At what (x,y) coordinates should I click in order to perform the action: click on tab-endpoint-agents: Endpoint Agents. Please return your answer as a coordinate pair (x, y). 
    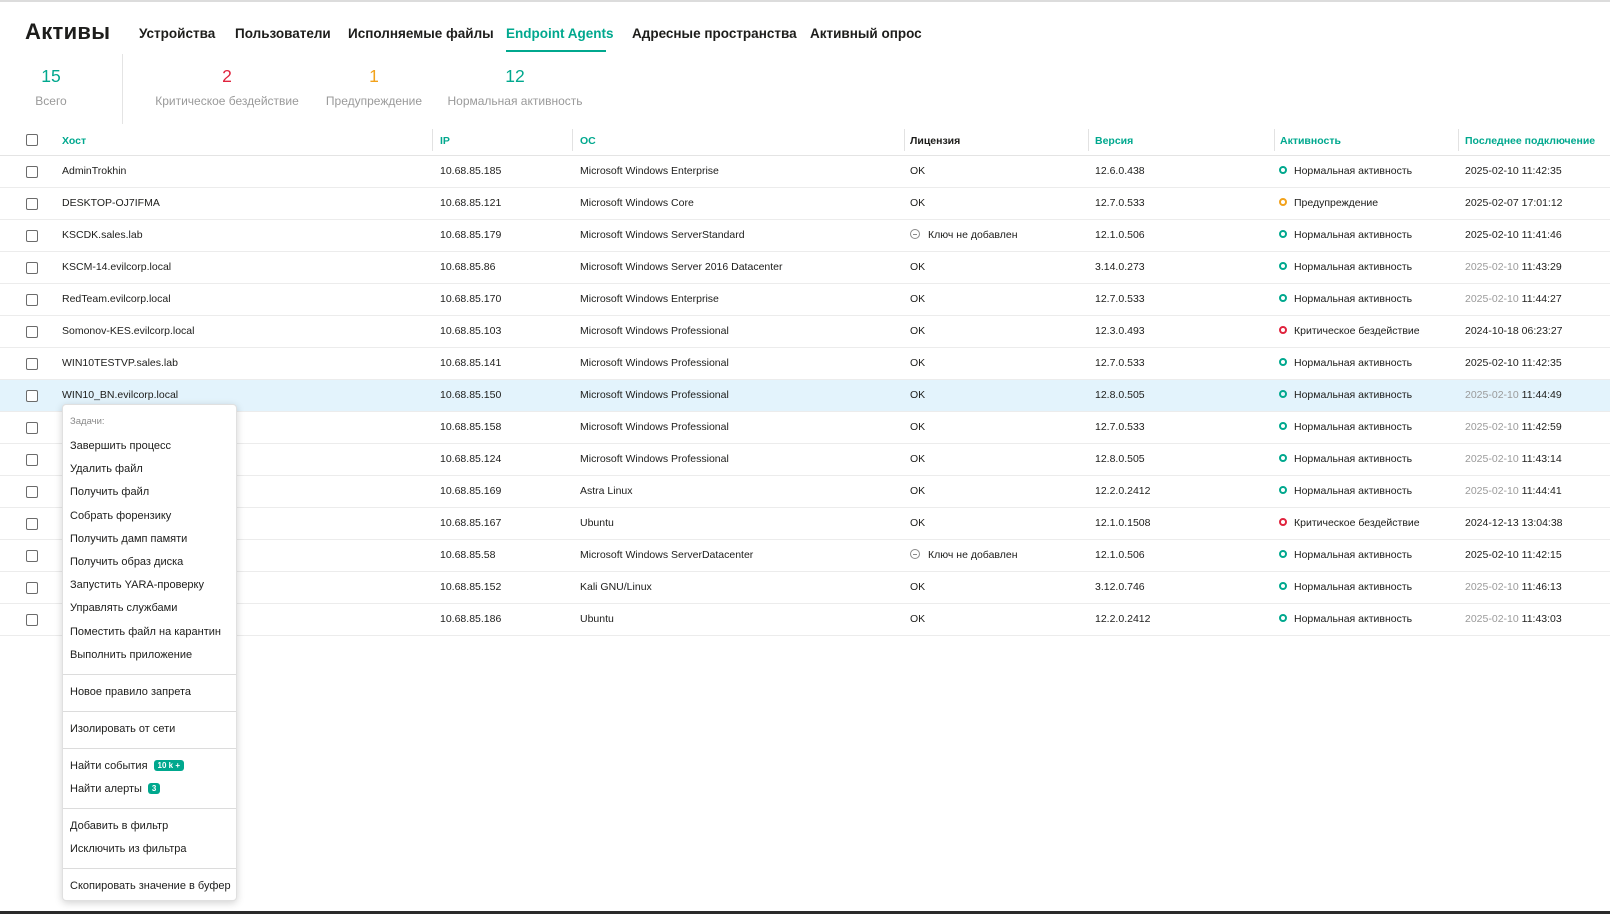
    Looking at the image, I should click on (560, 33).